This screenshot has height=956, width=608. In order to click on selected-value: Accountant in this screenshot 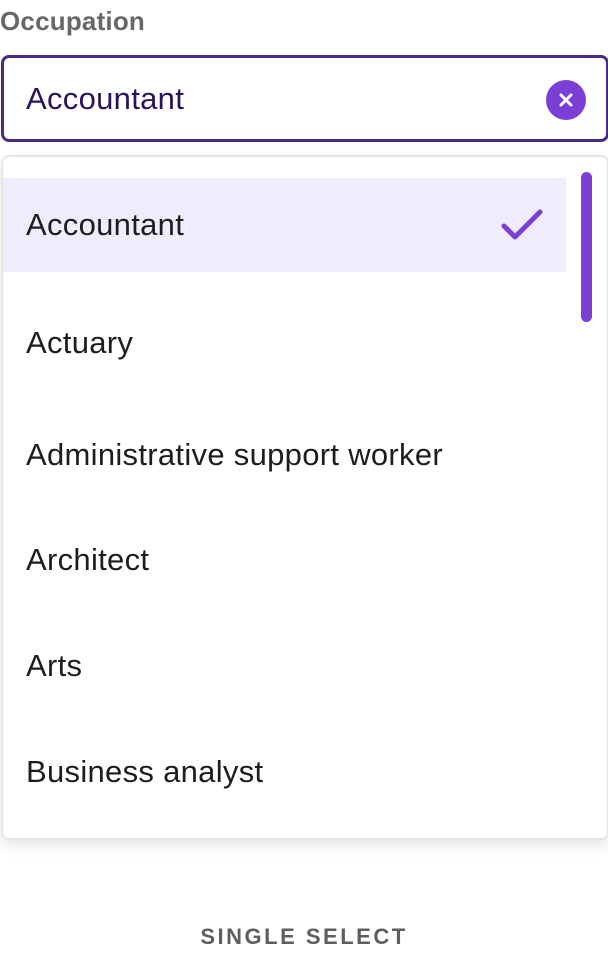, I will do `click(105, 98)`.